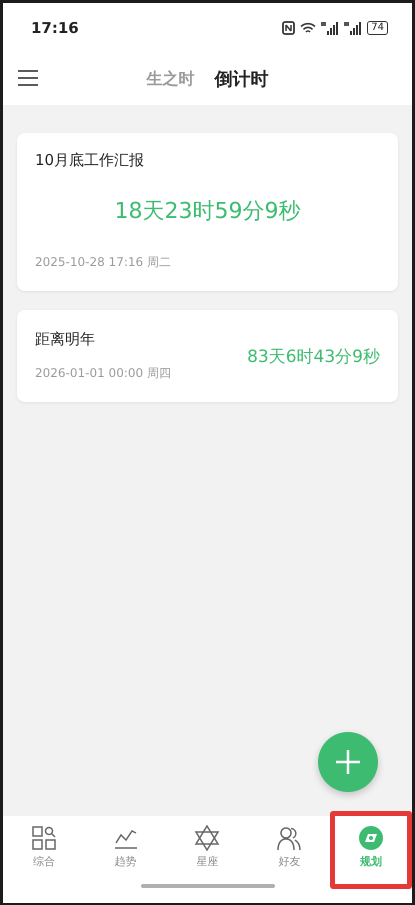 Image resolution: width=415 pixels, height=905 pixels. What do you see at coordinates (313, 357) in the screenshot?
I see `countdown-remaining: 83天6时43分9秒` at bounding box center [313, 357].